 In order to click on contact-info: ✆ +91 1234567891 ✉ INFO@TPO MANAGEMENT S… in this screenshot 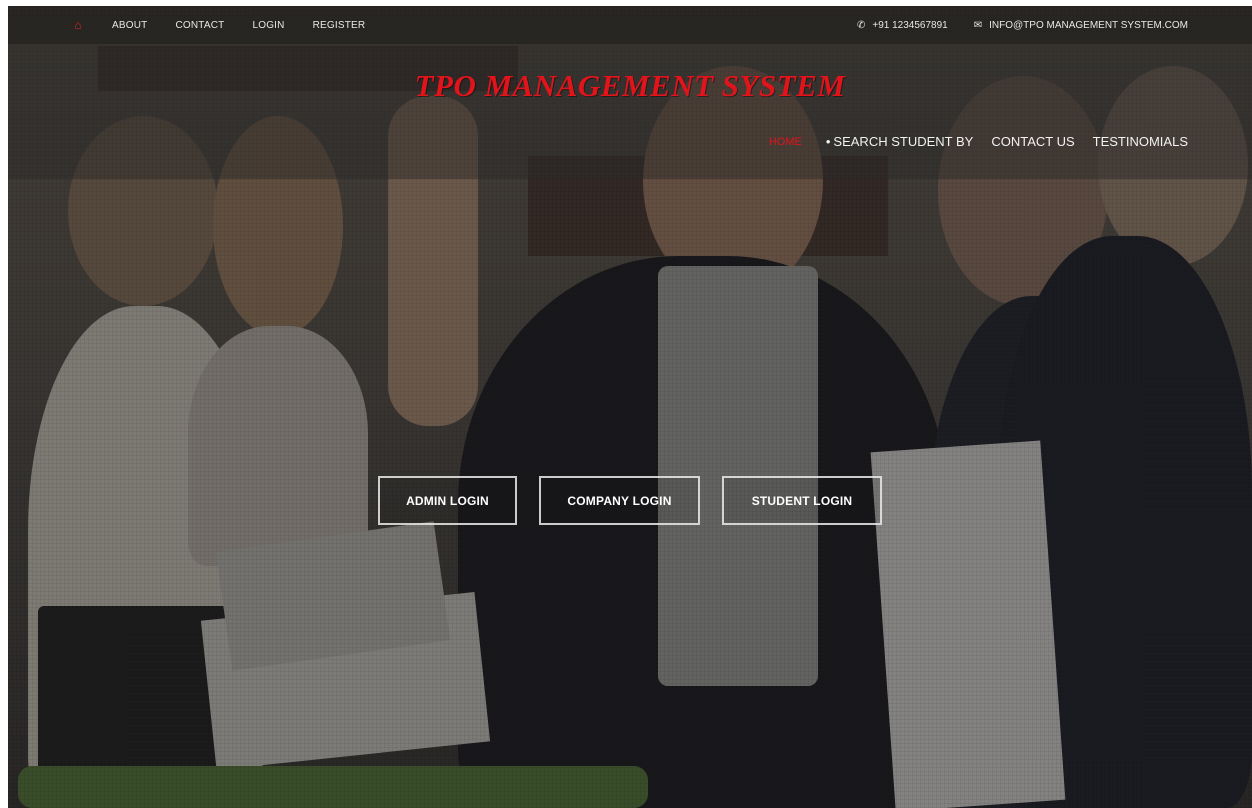, I will do `click(1009, 25)`.